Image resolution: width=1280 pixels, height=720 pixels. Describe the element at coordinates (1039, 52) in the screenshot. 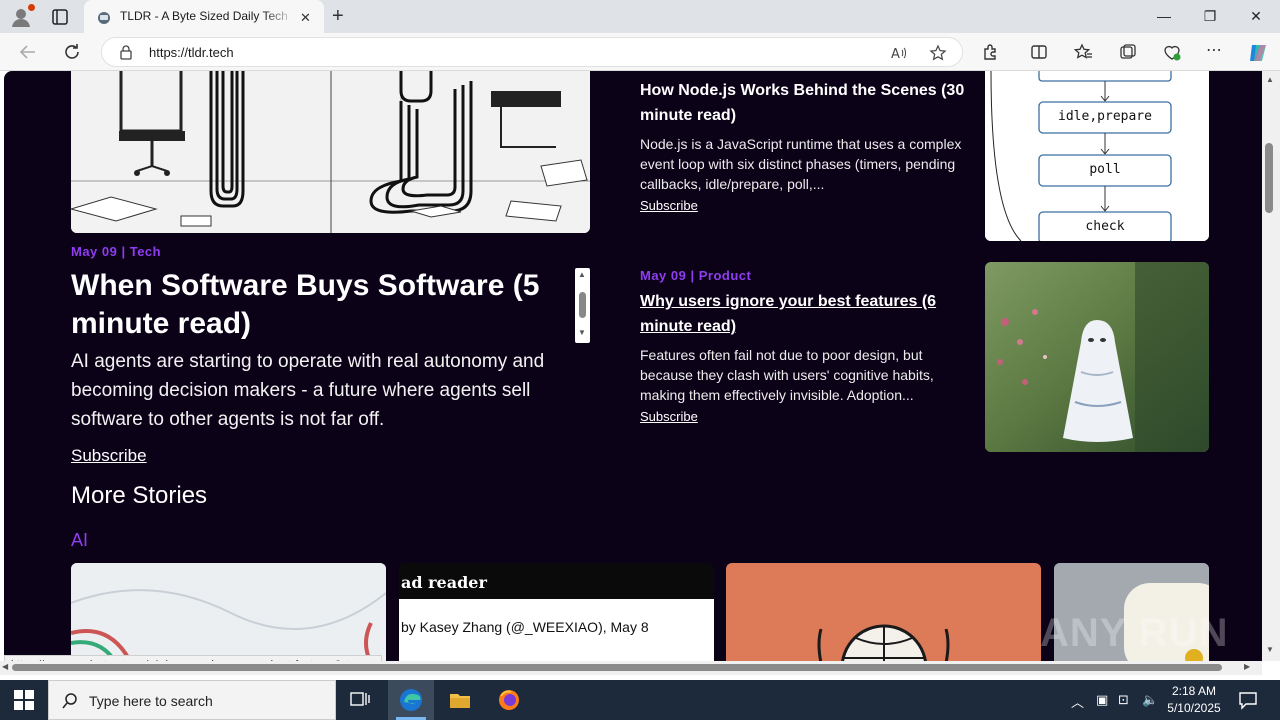

I see `split-screen-icon` at that location.